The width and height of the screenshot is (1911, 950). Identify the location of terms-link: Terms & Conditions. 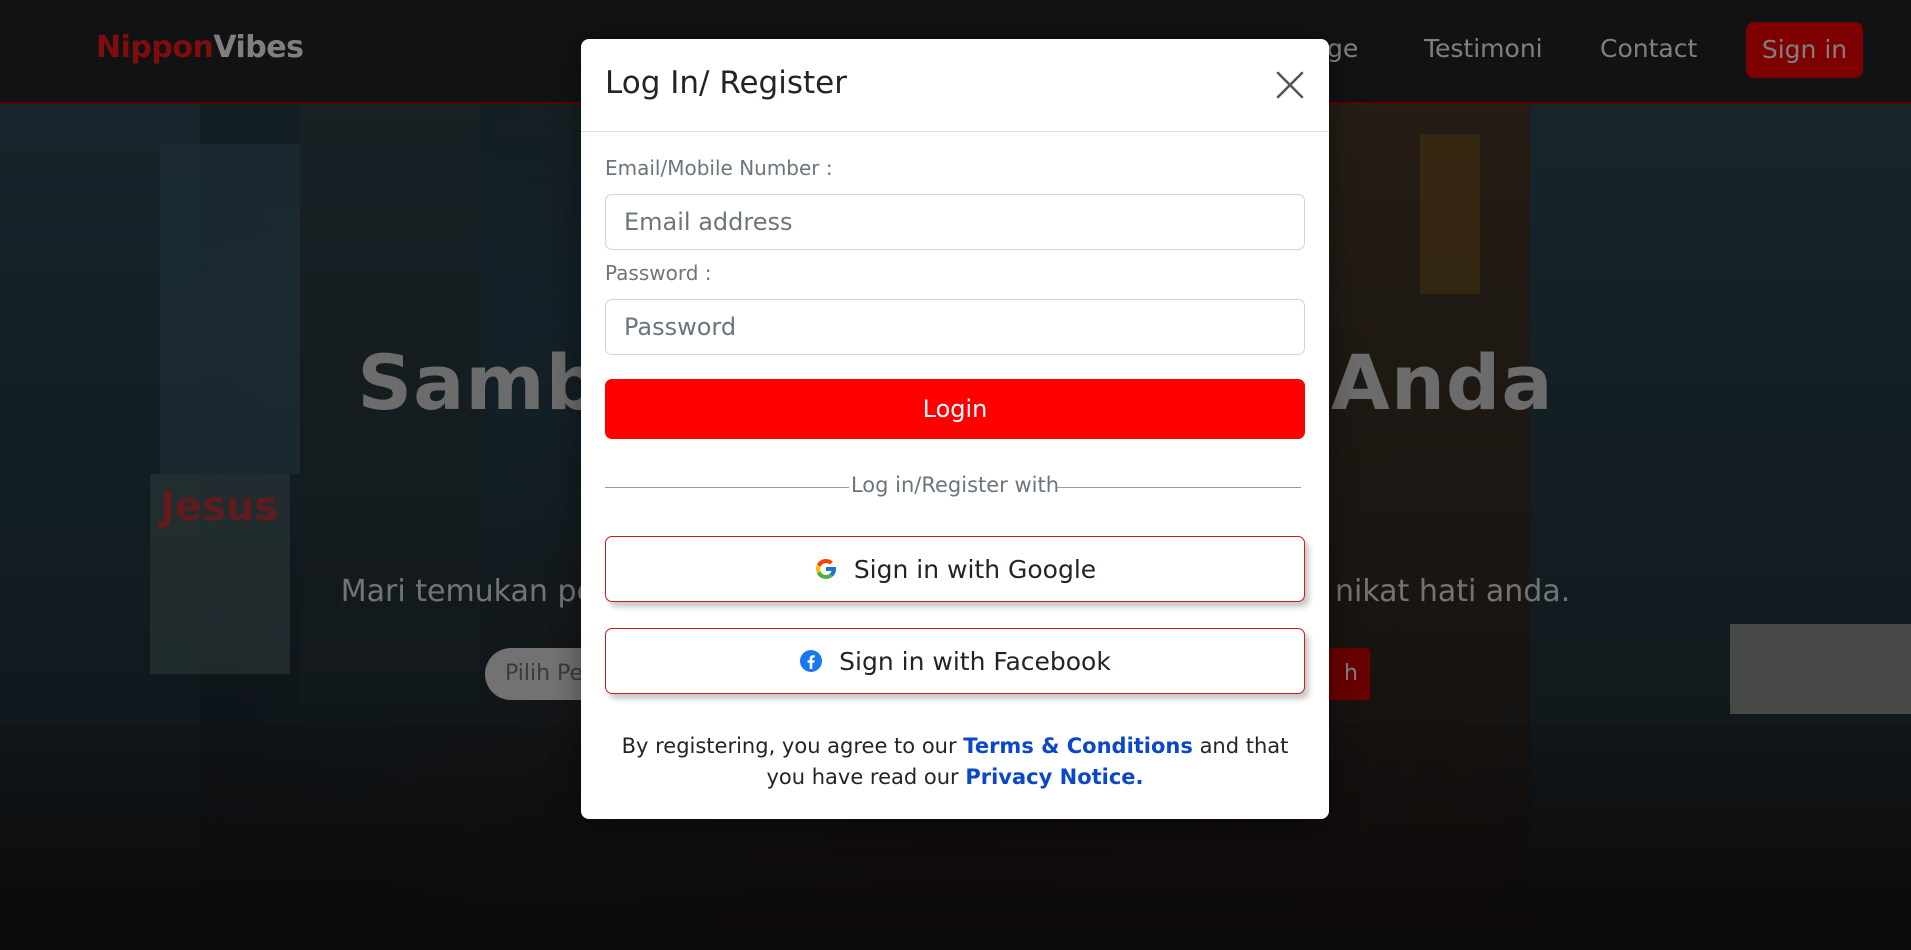
(1078, 746).